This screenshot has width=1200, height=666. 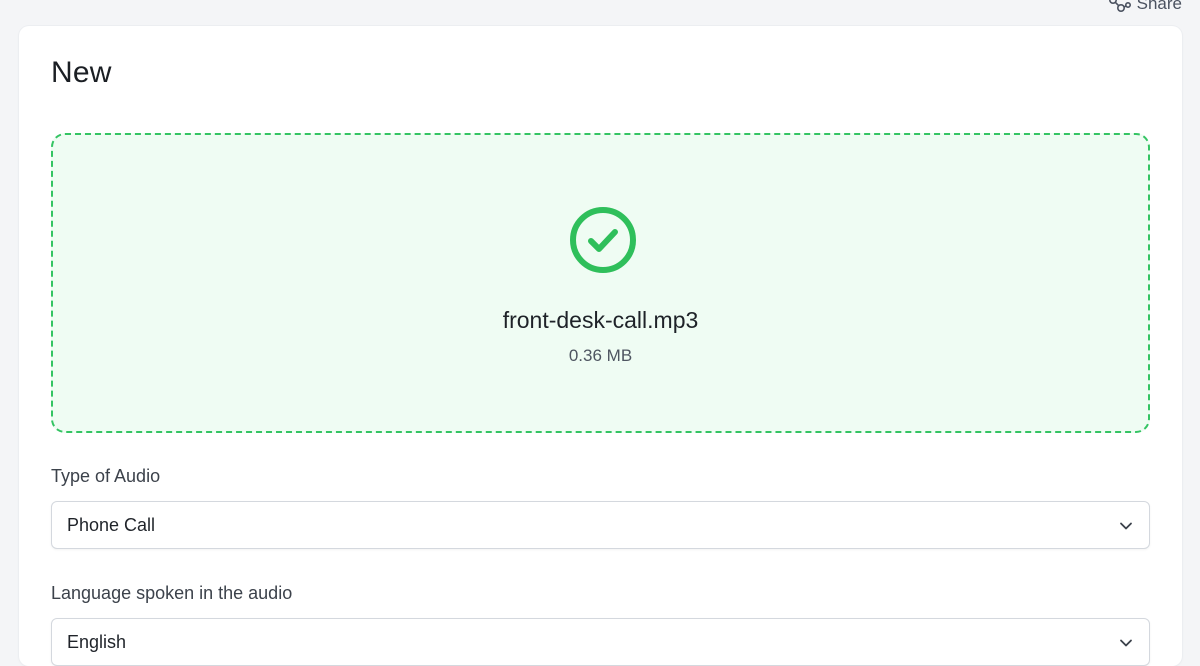 I want to click on share-button: Share, so click(x=1145, y=7).